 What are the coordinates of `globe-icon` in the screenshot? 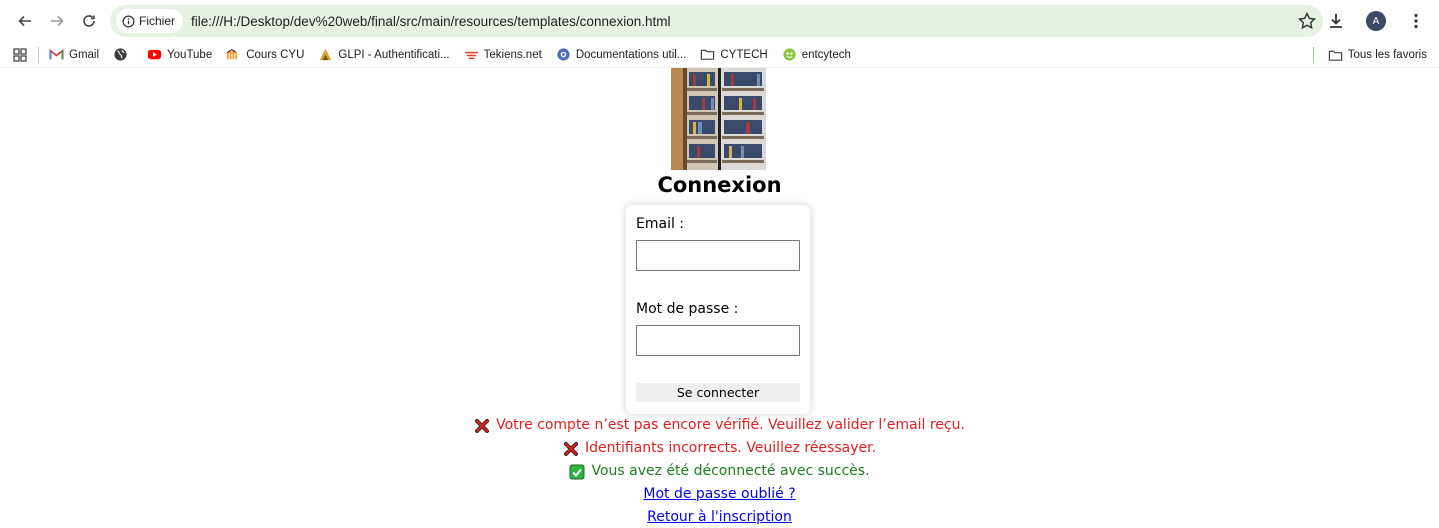 It's located at (120, 54).